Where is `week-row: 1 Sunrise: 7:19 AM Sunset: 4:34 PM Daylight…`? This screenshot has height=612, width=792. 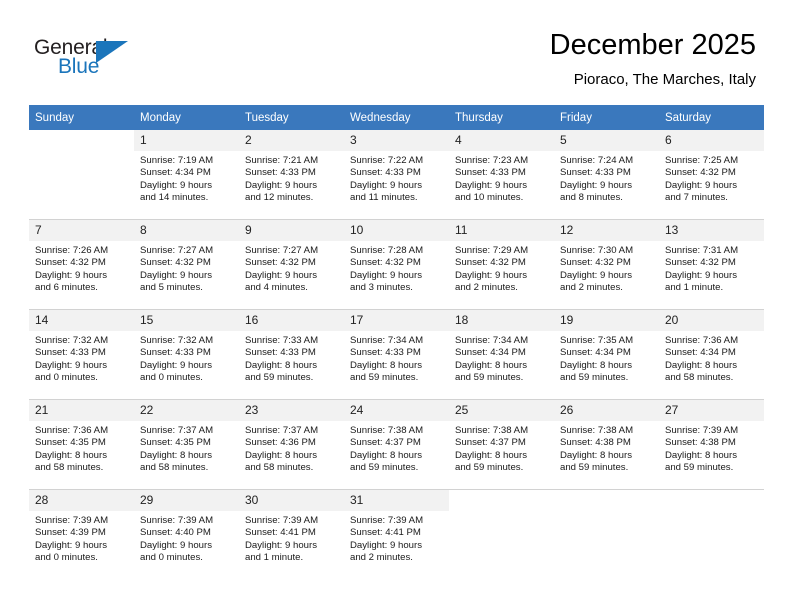 week-row: 1 Sunrise: 7:19 AM Sunset: 4:34 PM Daylight… is located at coordinates (396, 175).